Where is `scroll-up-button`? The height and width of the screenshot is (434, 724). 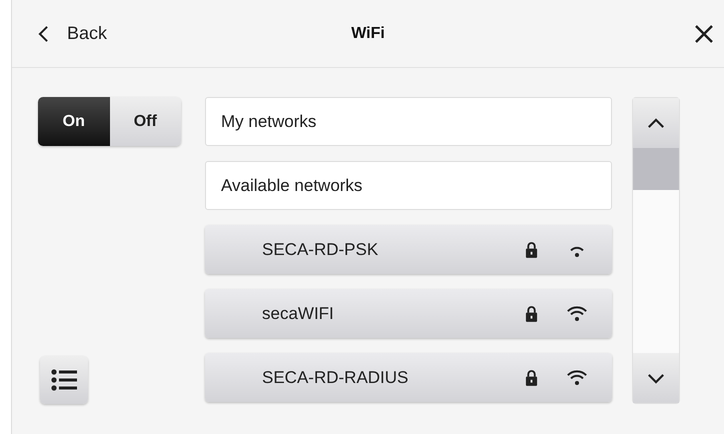 scroll-up-button is located at coordinates (656, 123).